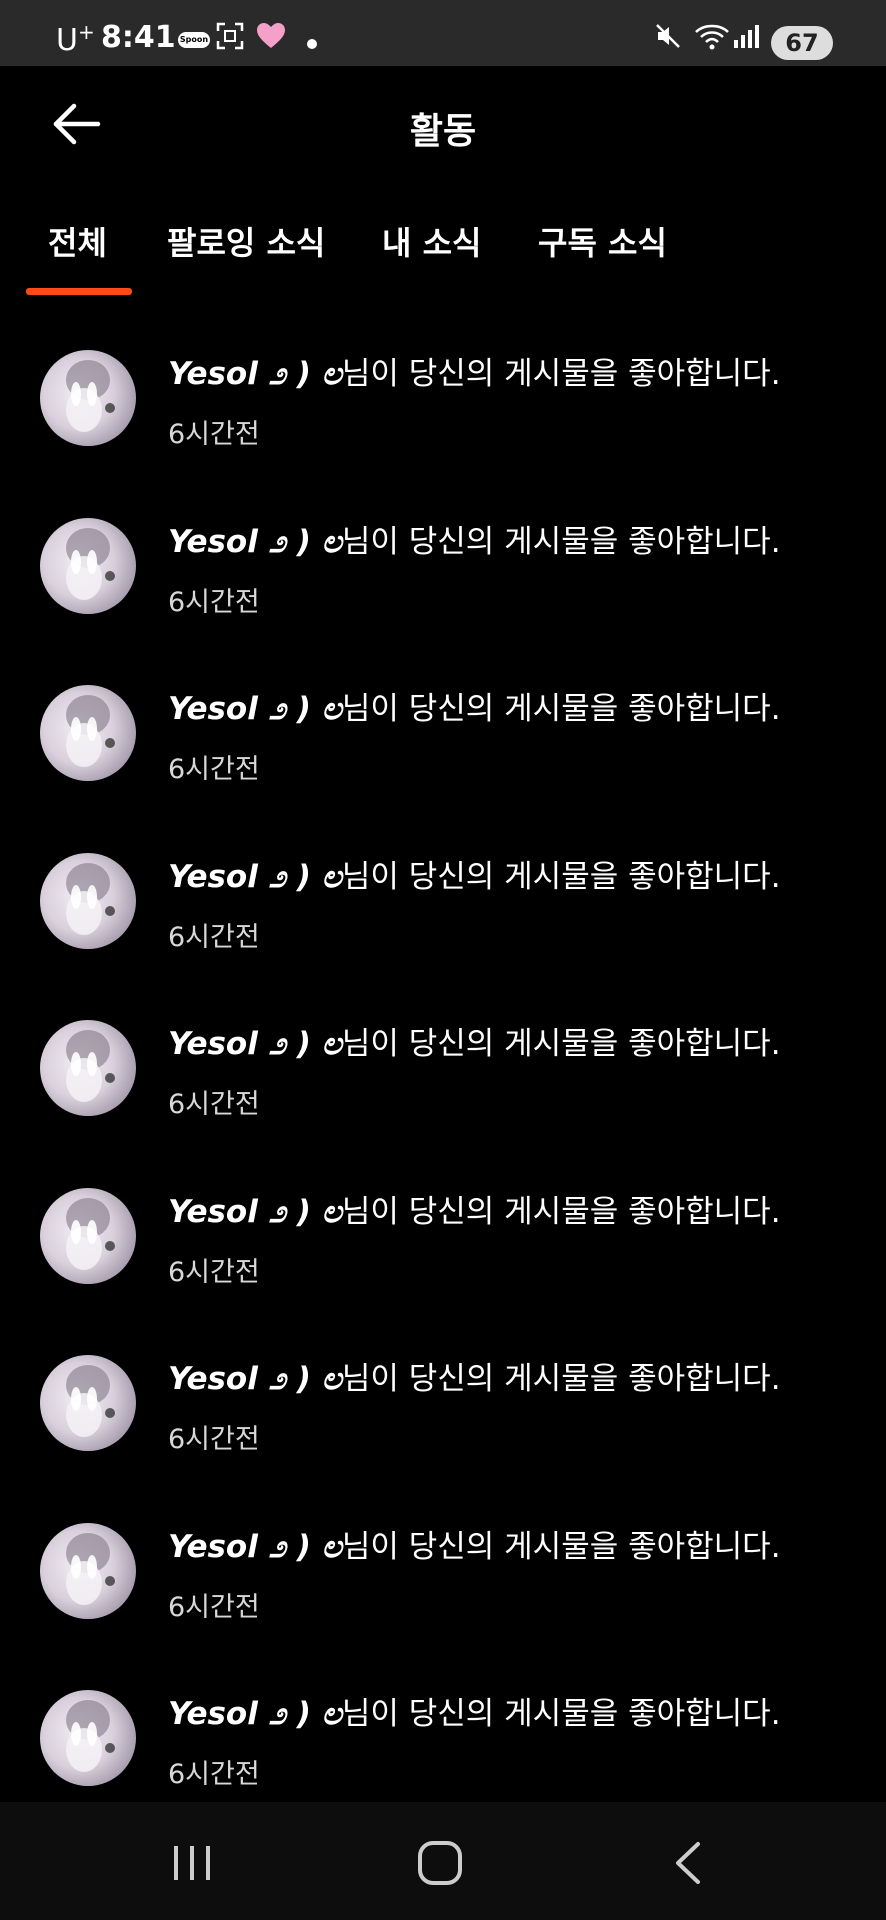 The image size is (886, 1920). I want to click on home-icon, so click(440, 1863).